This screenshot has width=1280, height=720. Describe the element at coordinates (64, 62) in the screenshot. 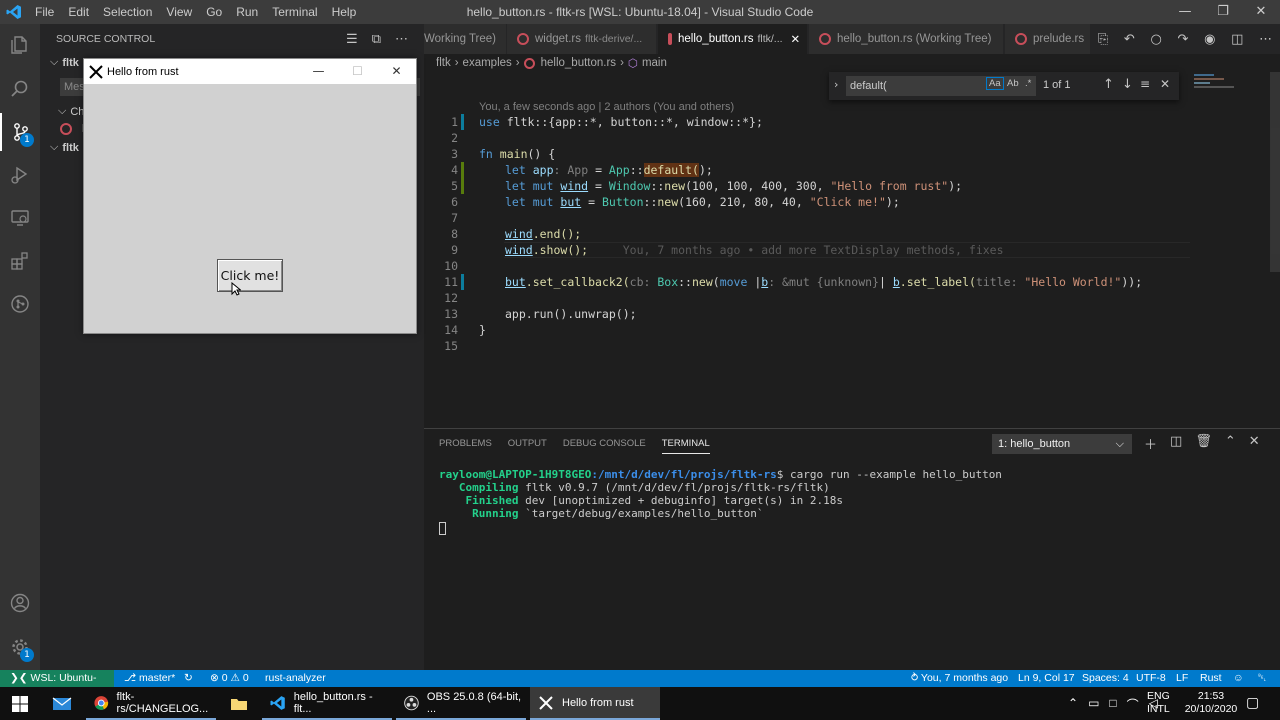

I see `repo-row: ⌵ fltk` at that location.